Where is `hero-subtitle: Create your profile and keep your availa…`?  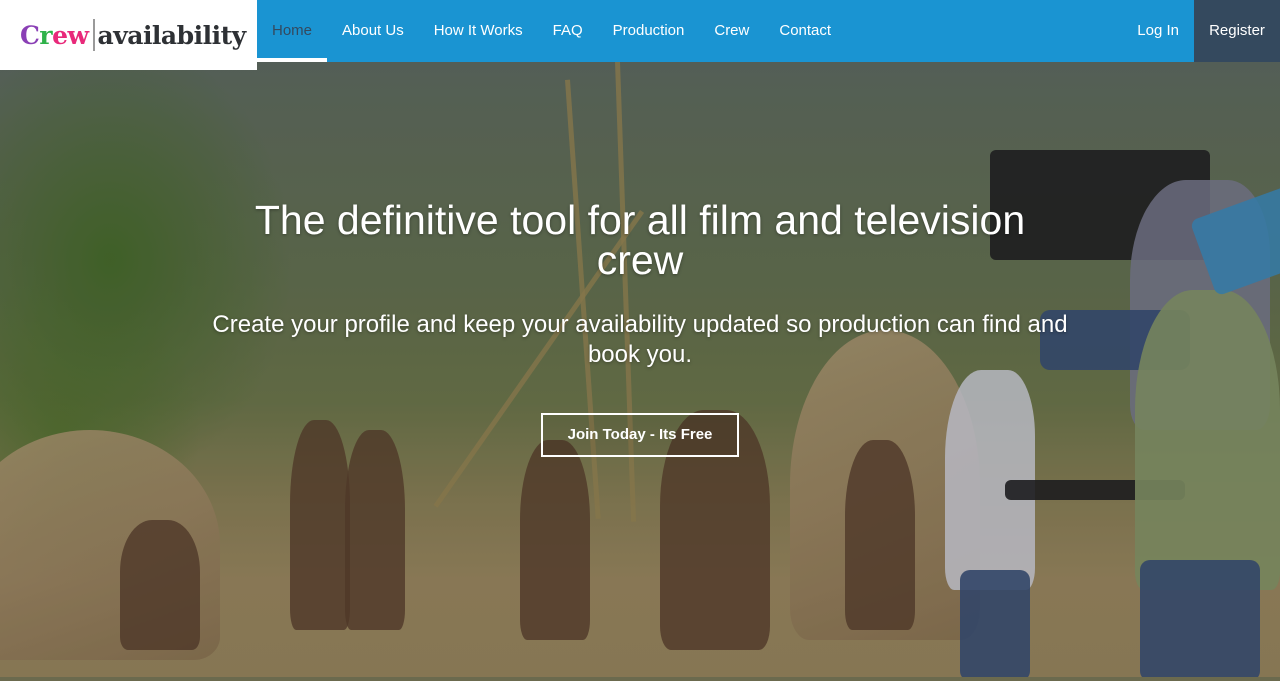 hero-subtitle: Create your profile and keep your availa… is located at coordinates (640, 339).